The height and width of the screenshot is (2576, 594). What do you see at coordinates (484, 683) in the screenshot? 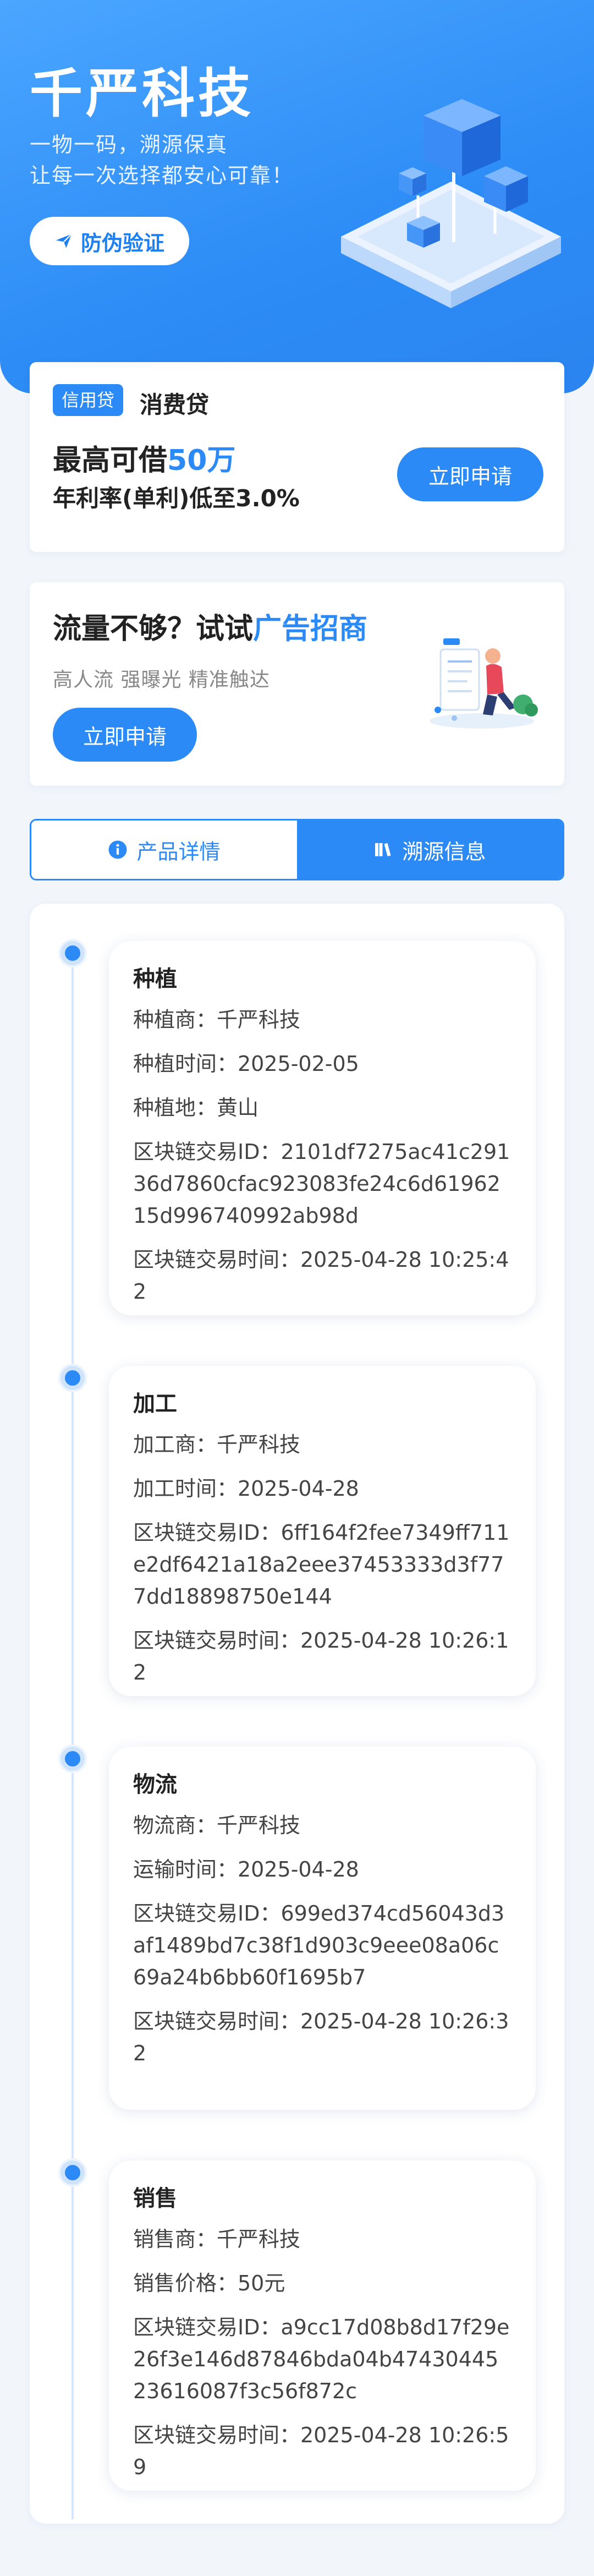
I see `advertising-illustration` at bounding box center [484, 683].